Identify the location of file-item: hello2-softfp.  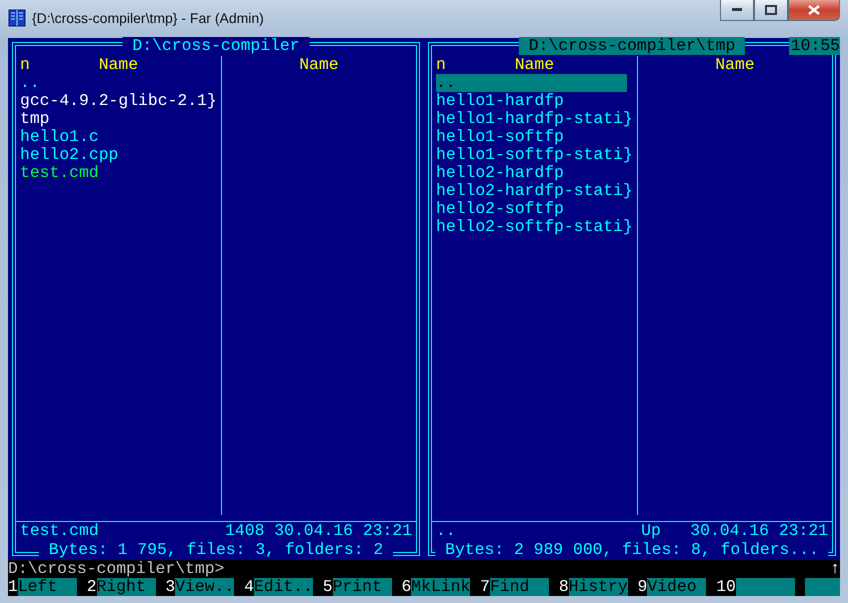
(534, 209).